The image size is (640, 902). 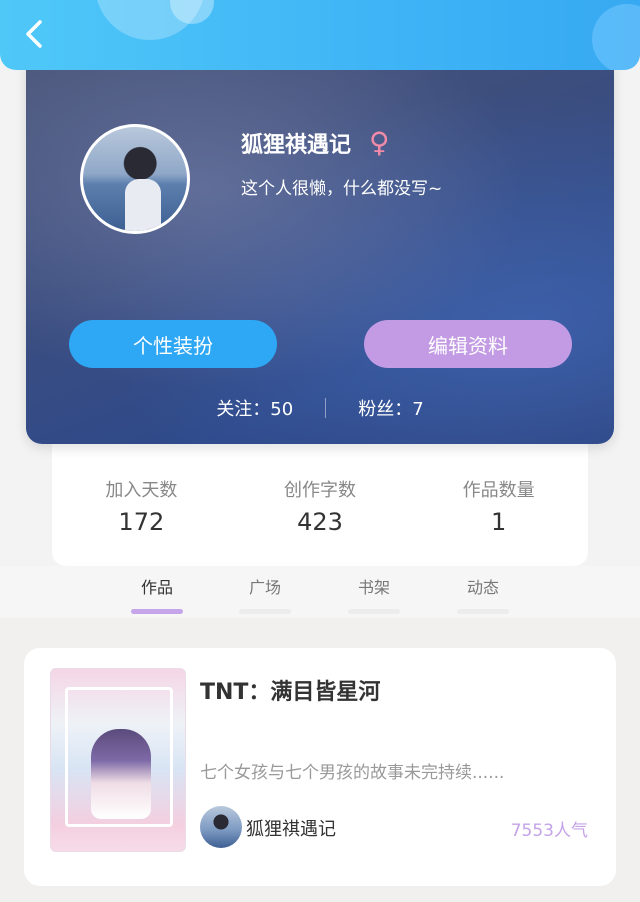 I want to click on tab-label: 广场, so click(x=264, y=587).